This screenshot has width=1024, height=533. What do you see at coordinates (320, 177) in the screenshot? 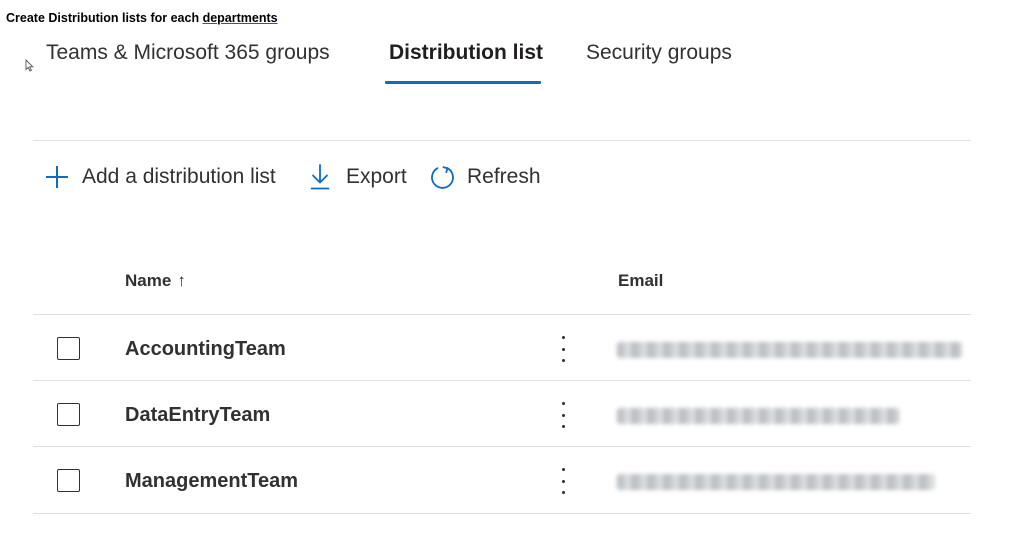
I see `download-icon` at bounding box center [320, 177].